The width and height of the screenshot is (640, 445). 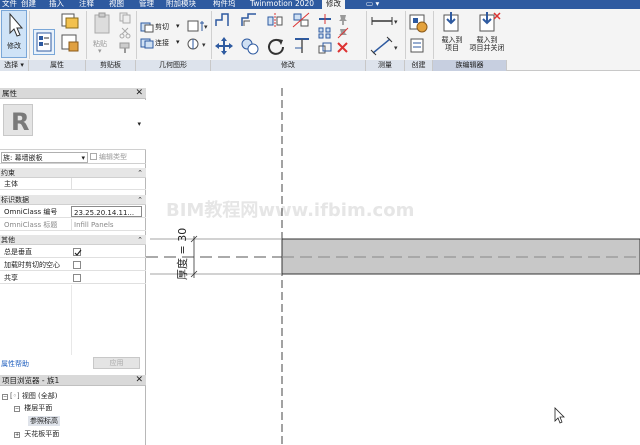 I want to click on tab-twinmotion: Twinmotion 2020, so click(x=282, y=4).